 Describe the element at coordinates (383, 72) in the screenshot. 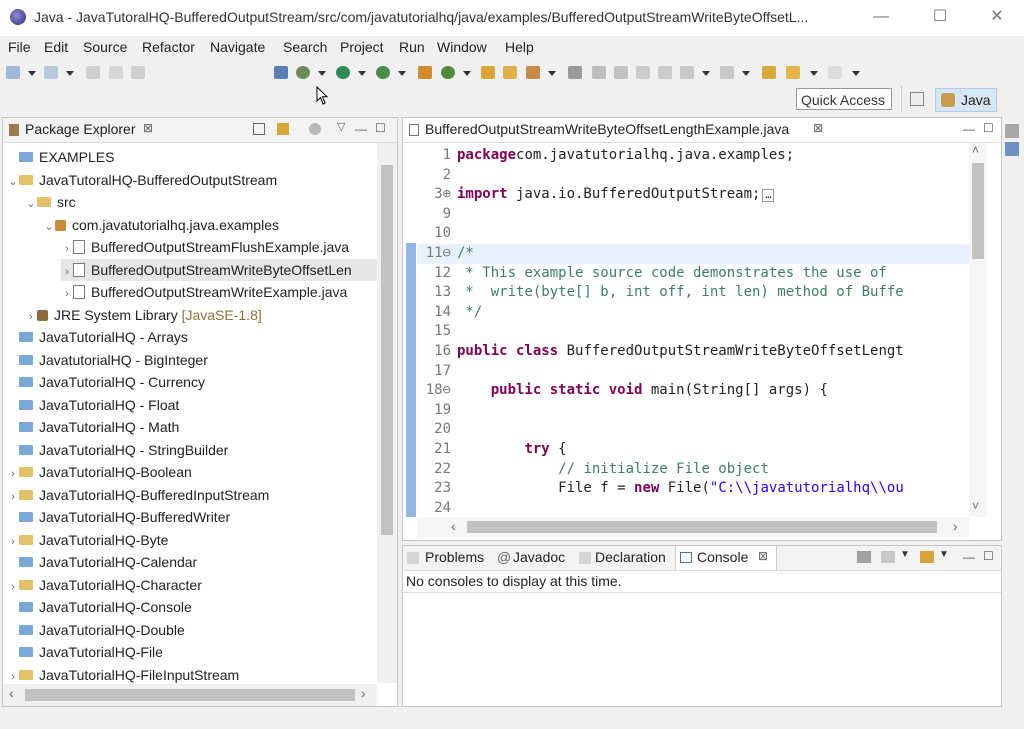

I see `coverage-icon` at that location.